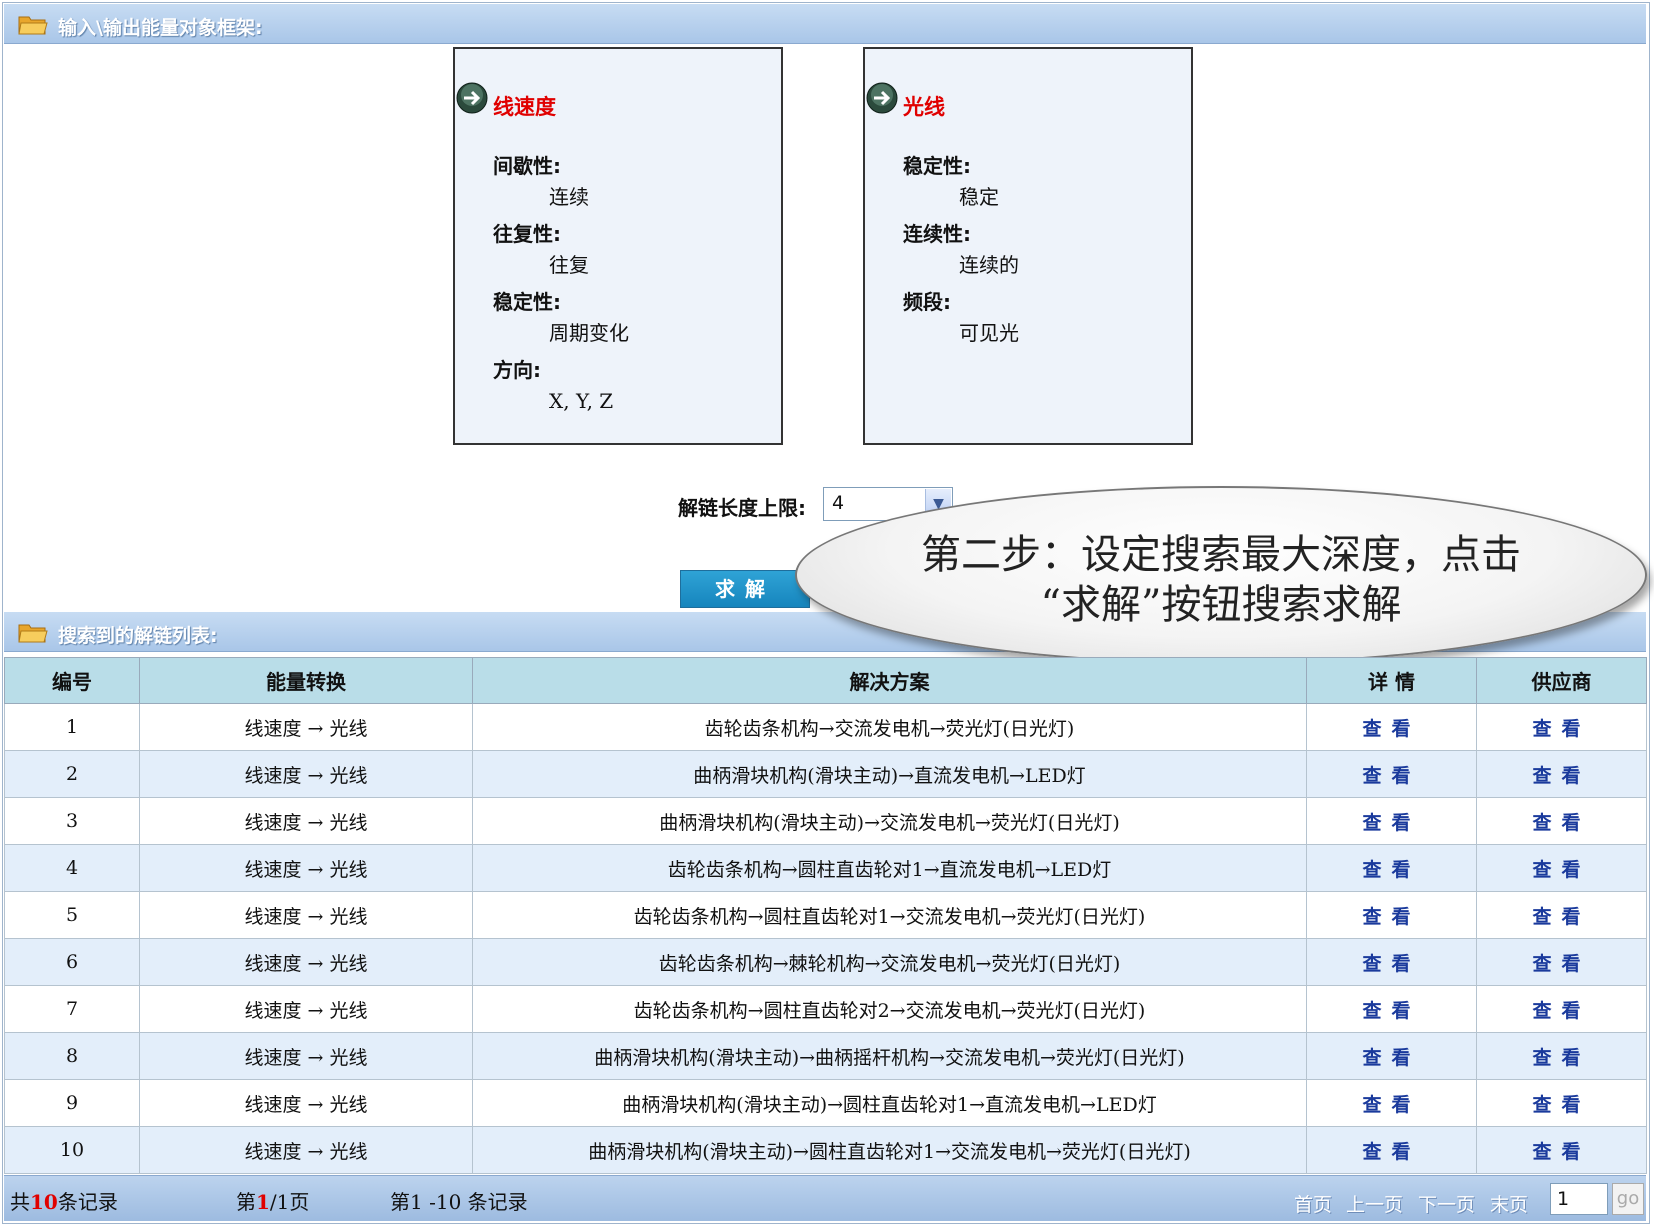  I want to click on row-id: 1, so click(72, 727).